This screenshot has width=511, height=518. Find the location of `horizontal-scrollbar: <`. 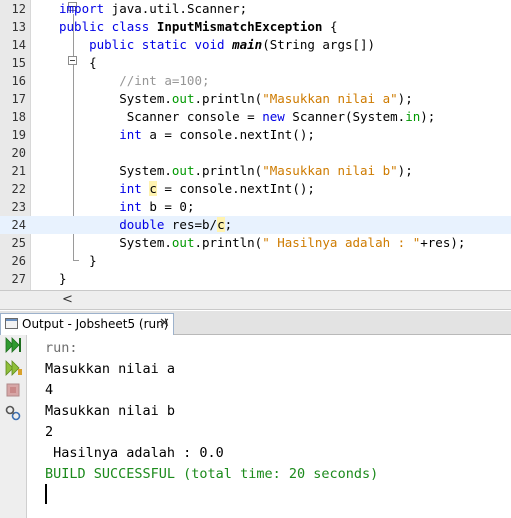

horizontal-scrollbar: < is located at coordinates (255, 300).